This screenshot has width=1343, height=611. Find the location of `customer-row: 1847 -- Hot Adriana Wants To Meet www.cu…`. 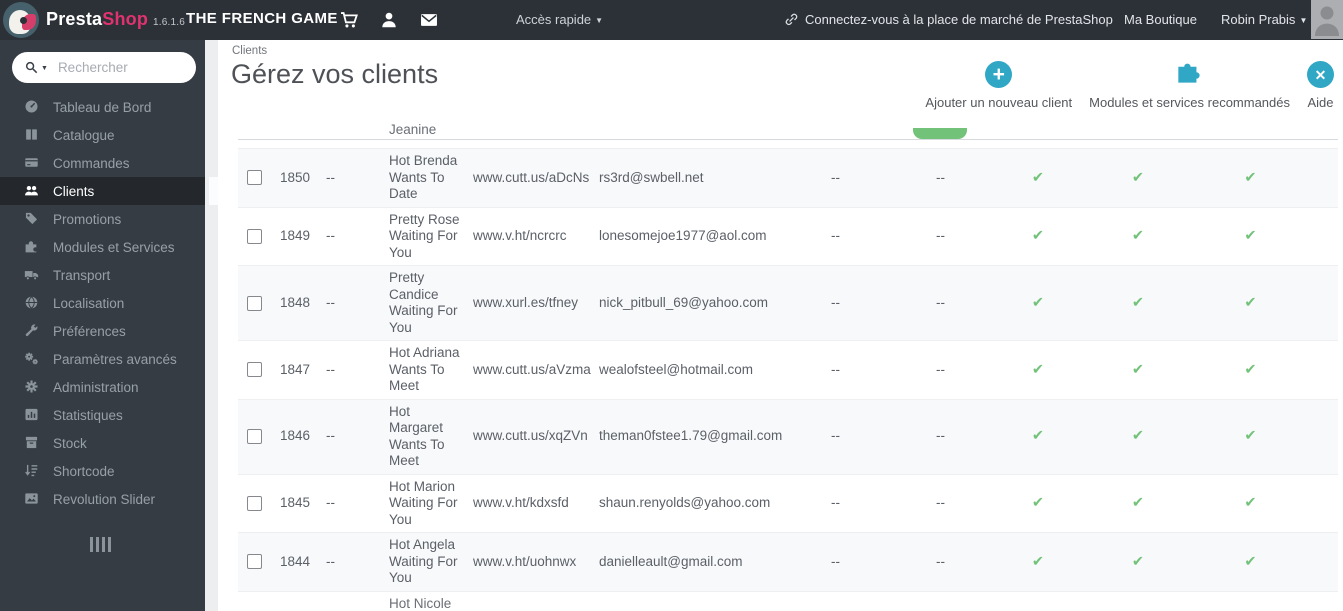

customer-row: 1847 -- Hot Adriana Wants To Meet www.cu… is located at coordinates (788, 369).